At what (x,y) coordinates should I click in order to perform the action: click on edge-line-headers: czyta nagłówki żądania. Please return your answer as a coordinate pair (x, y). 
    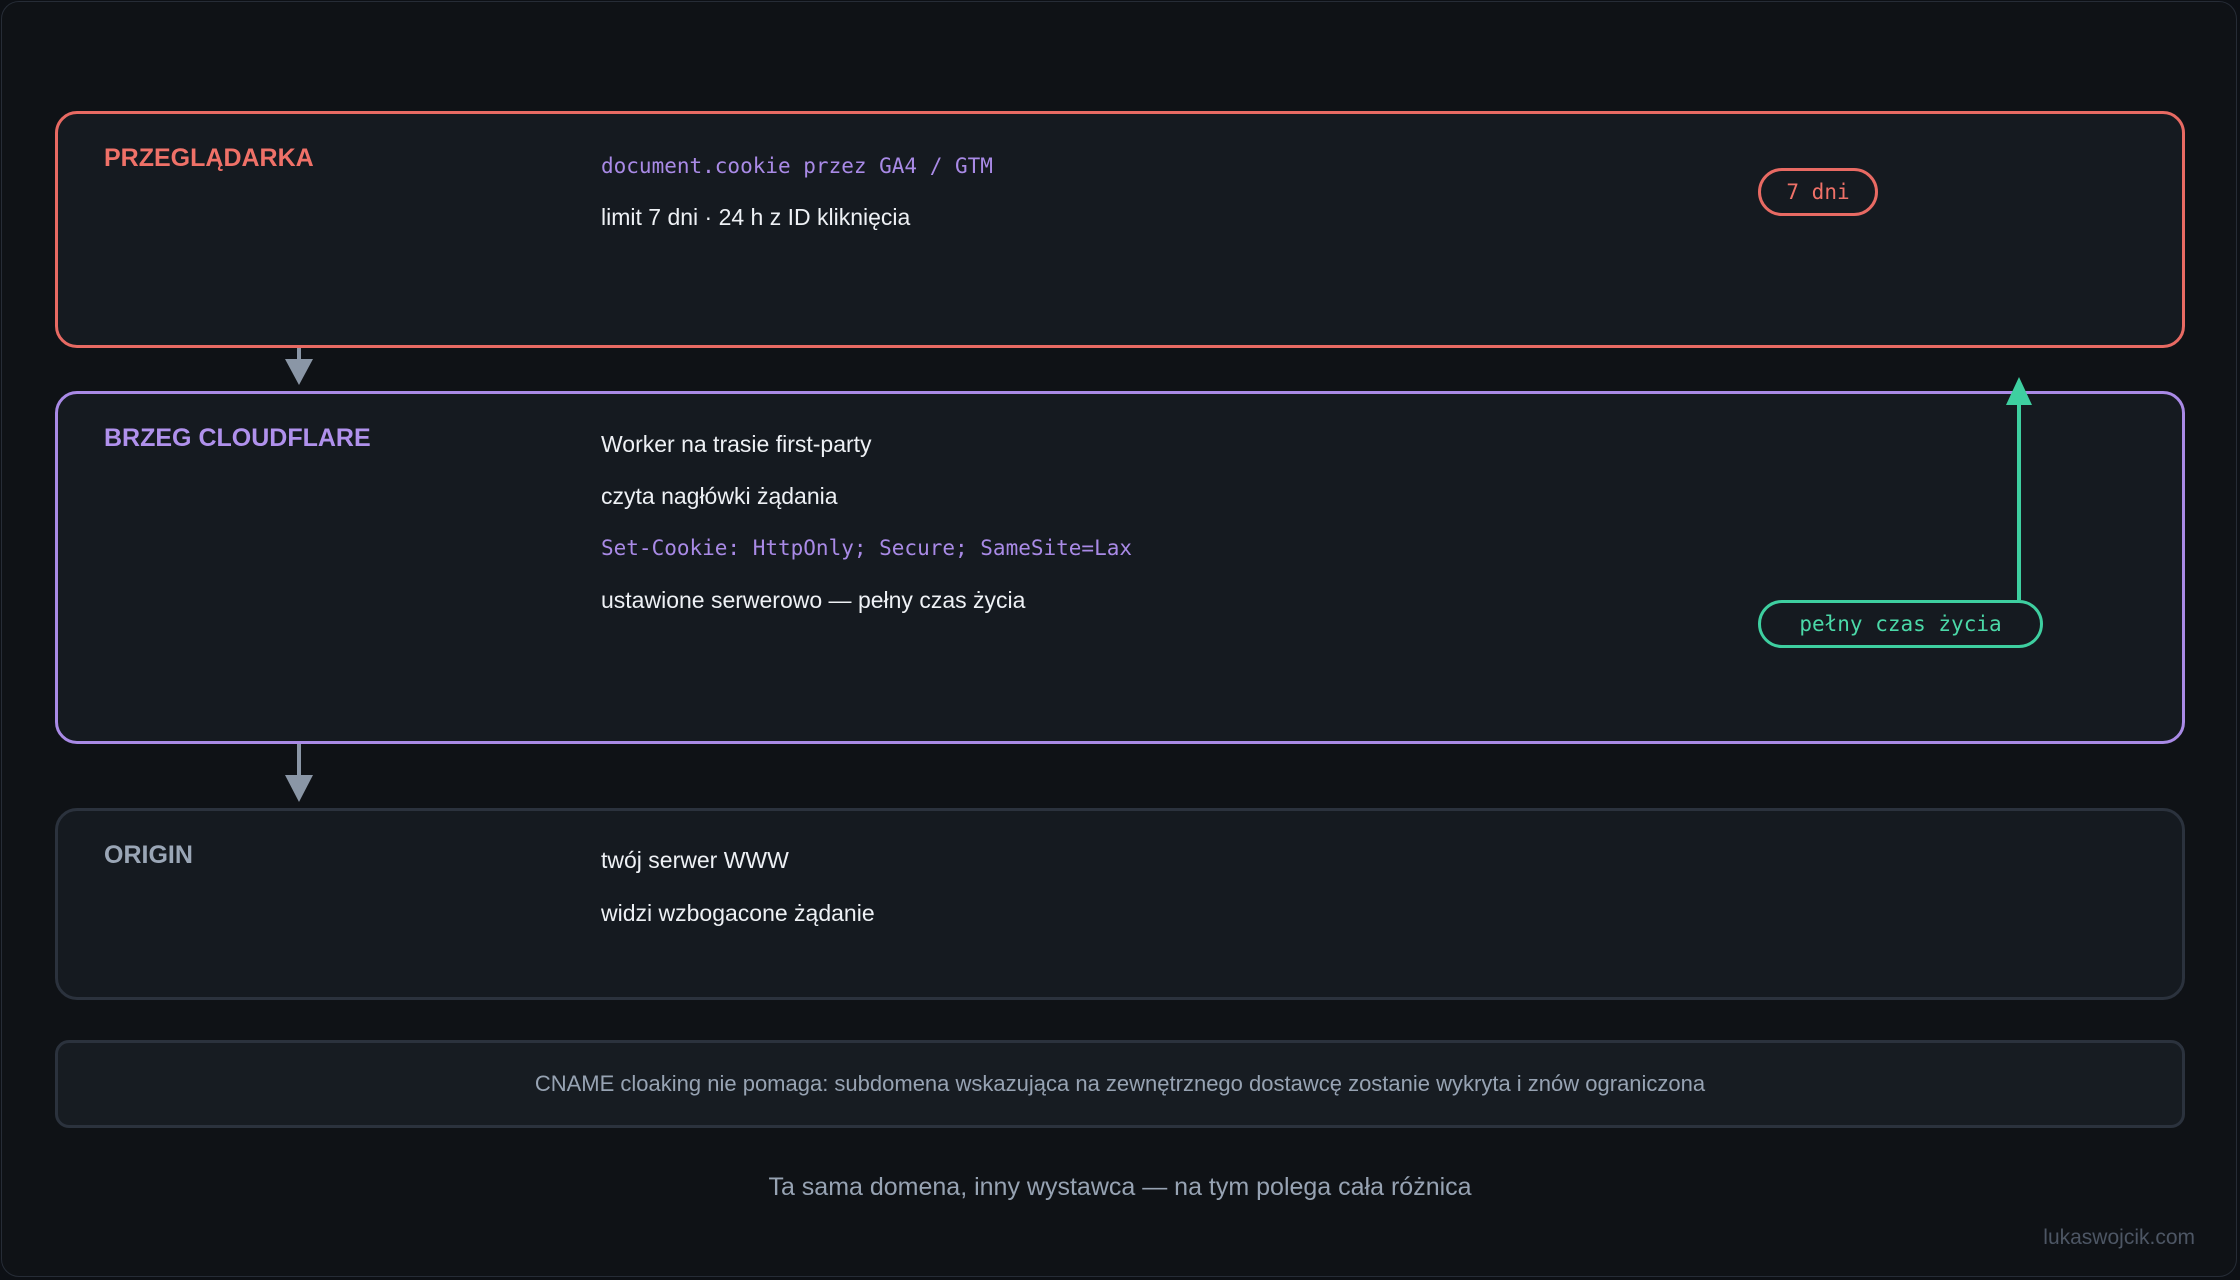
    Looking at the image, I should click on (719, 496).